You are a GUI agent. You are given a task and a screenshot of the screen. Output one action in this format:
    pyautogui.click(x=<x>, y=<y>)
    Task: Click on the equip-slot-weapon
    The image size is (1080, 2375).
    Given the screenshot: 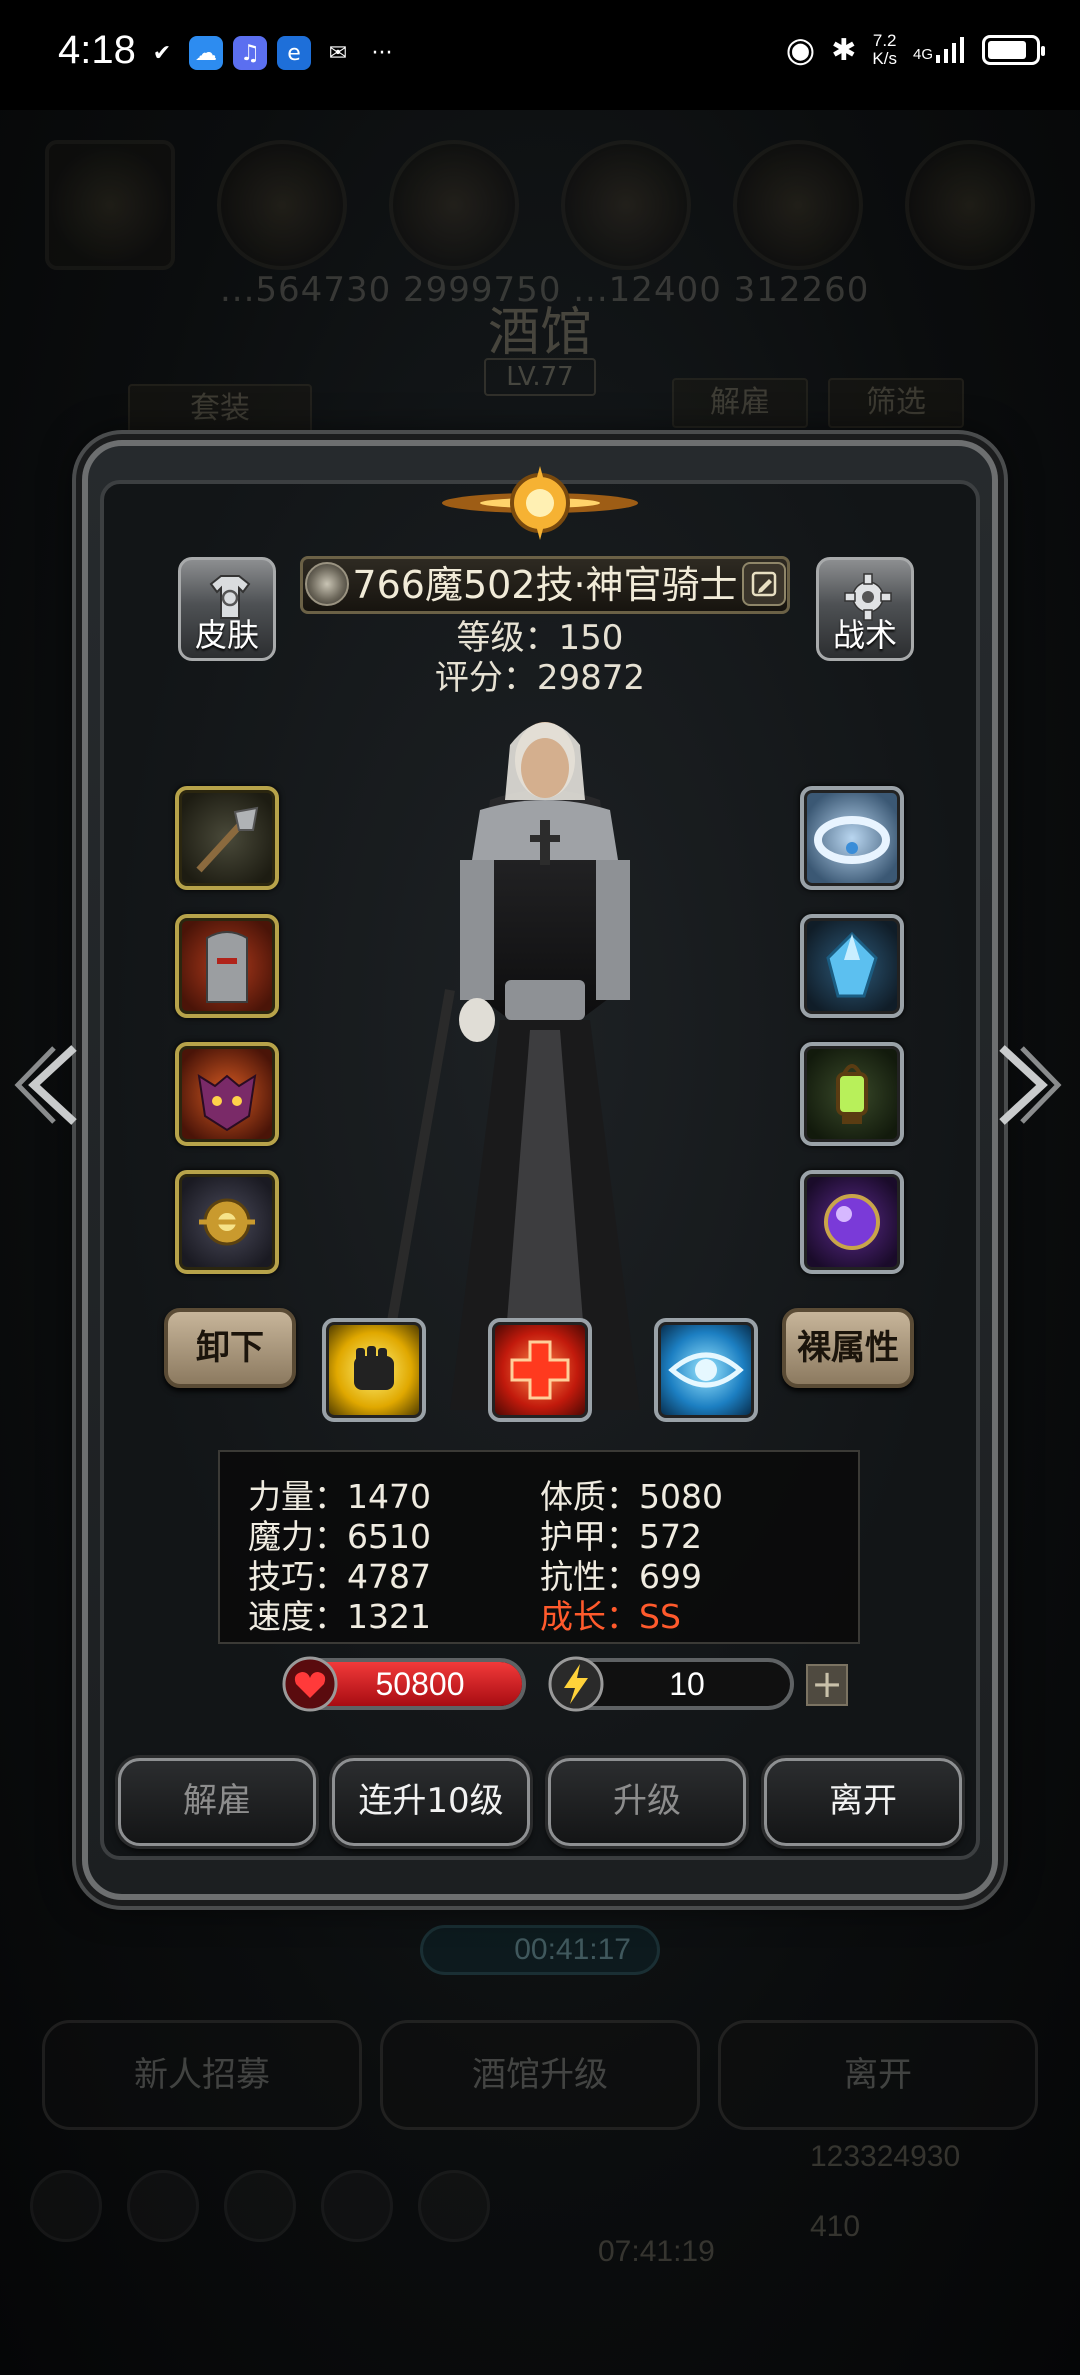 What is the action you would take?
    pyautogui.click(x=227, y=838)
    